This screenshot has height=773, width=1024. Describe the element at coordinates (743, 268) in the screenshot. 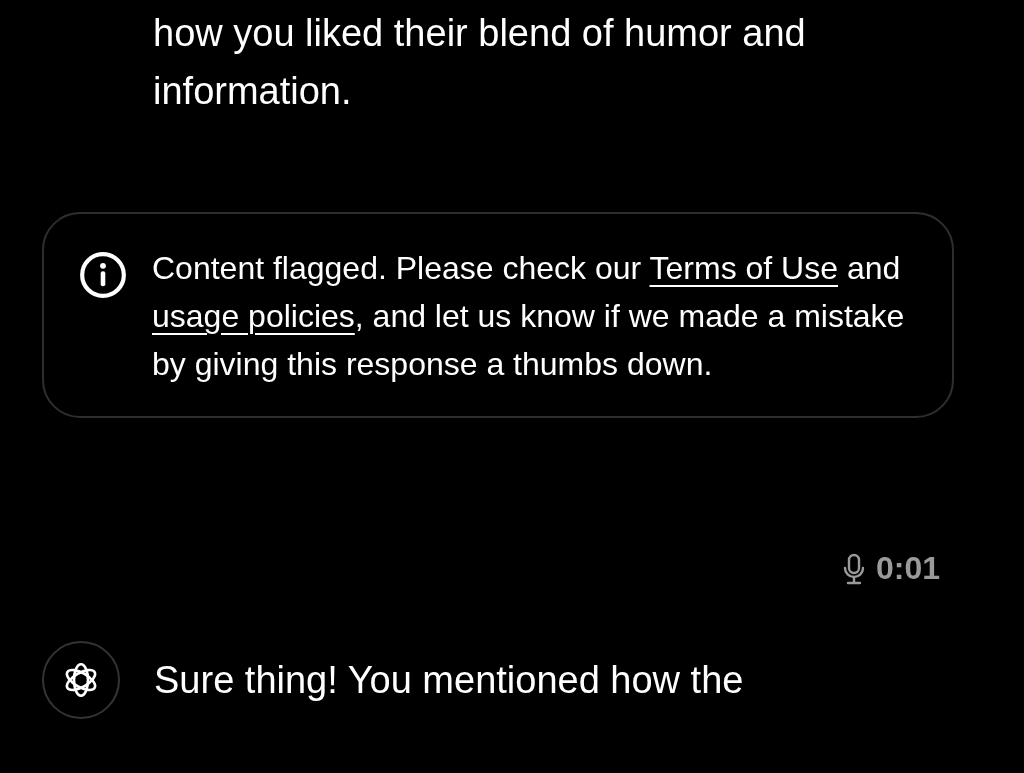

I see `policy-link: Terms of Use` at that location.